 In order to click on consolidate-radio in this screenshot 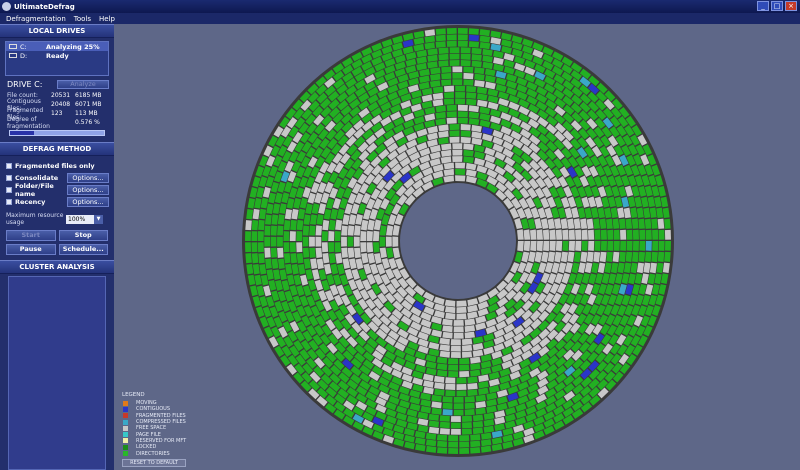, I will do `click(9, 178)`.